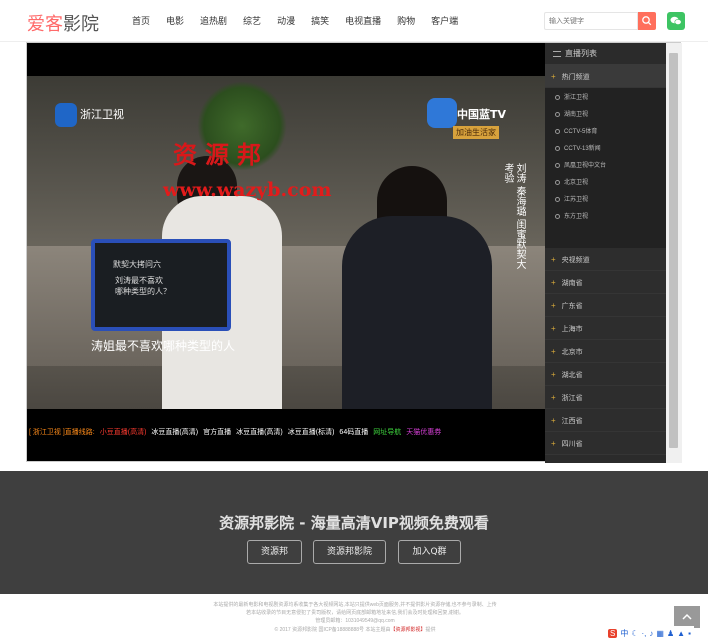 The image size is (708, 640). Describe the element at coordinates (613, 633) in the screenshot. I see `sogou-icon: S` at that location.